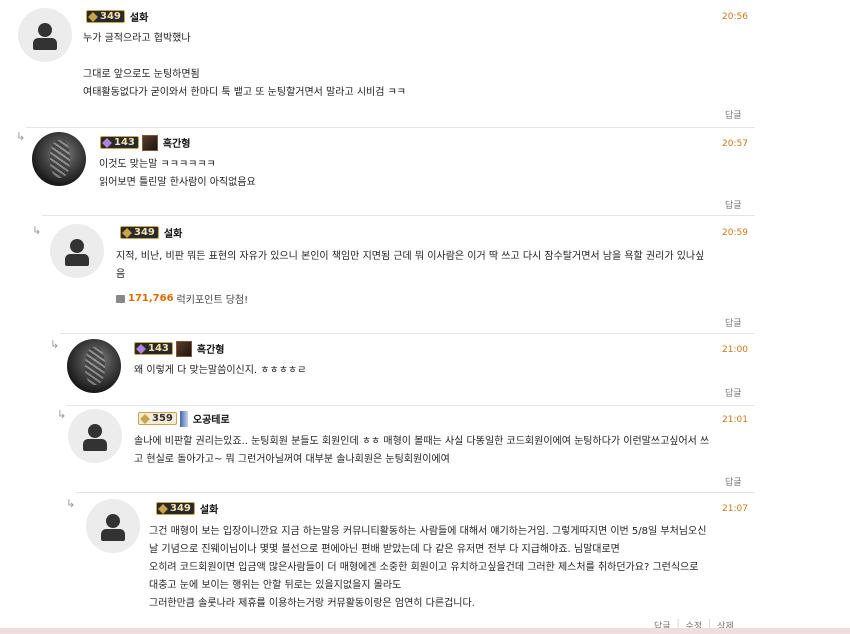  Describe the element at coordinates (735, 17) in the screenshot. I see `comment-time: 20:56` at that location.